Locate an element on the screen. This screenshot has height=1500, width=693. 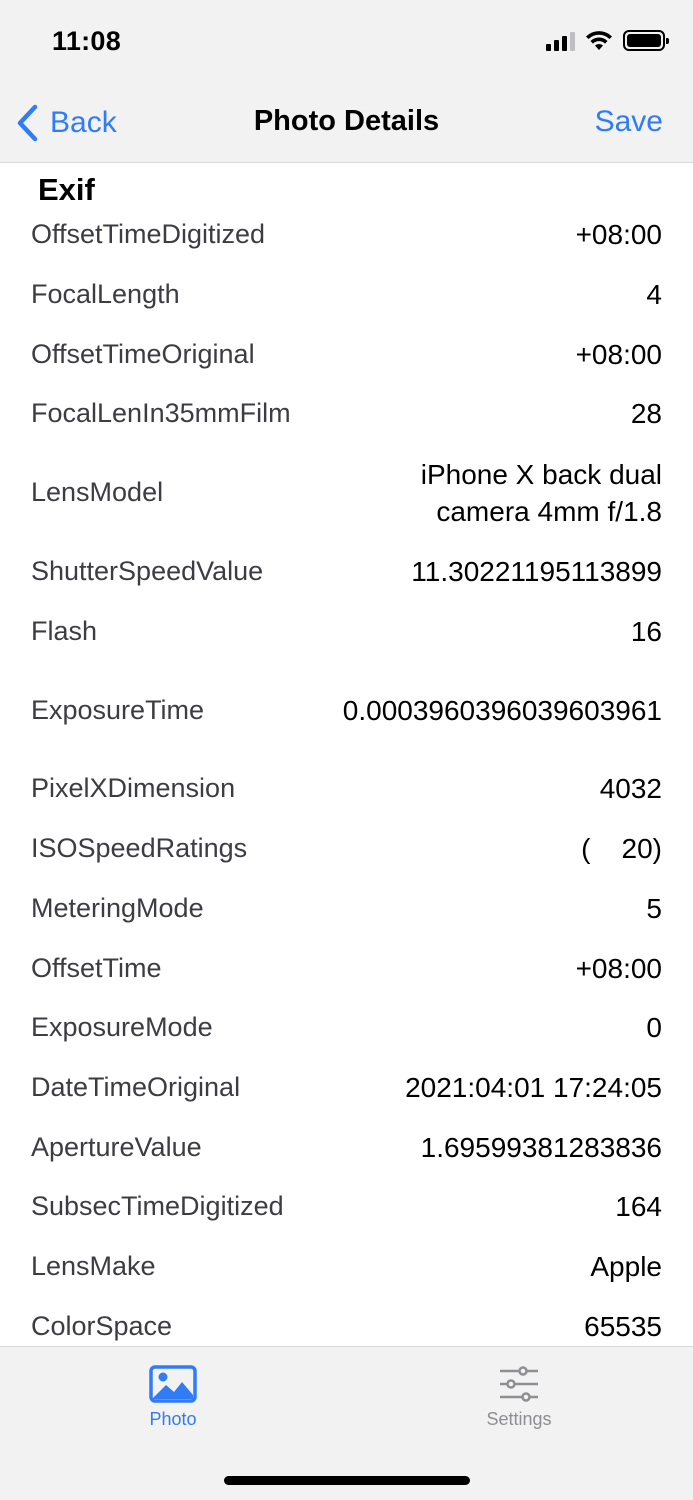
row-value: Apple is located at coordinates (626, 1266).